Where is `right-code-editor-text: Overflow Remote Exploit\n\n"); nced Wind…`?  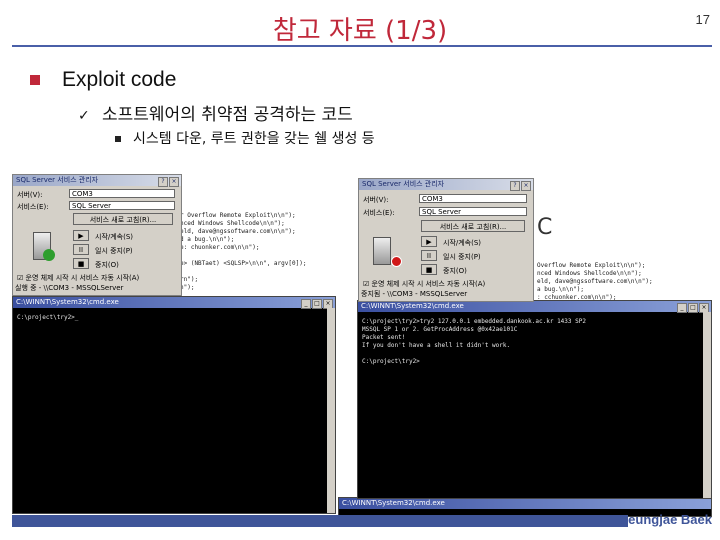 right-code-editor-text: Overflow Remote Exploit\n\n"); nced Wind… is located at coordinates (595, 281).